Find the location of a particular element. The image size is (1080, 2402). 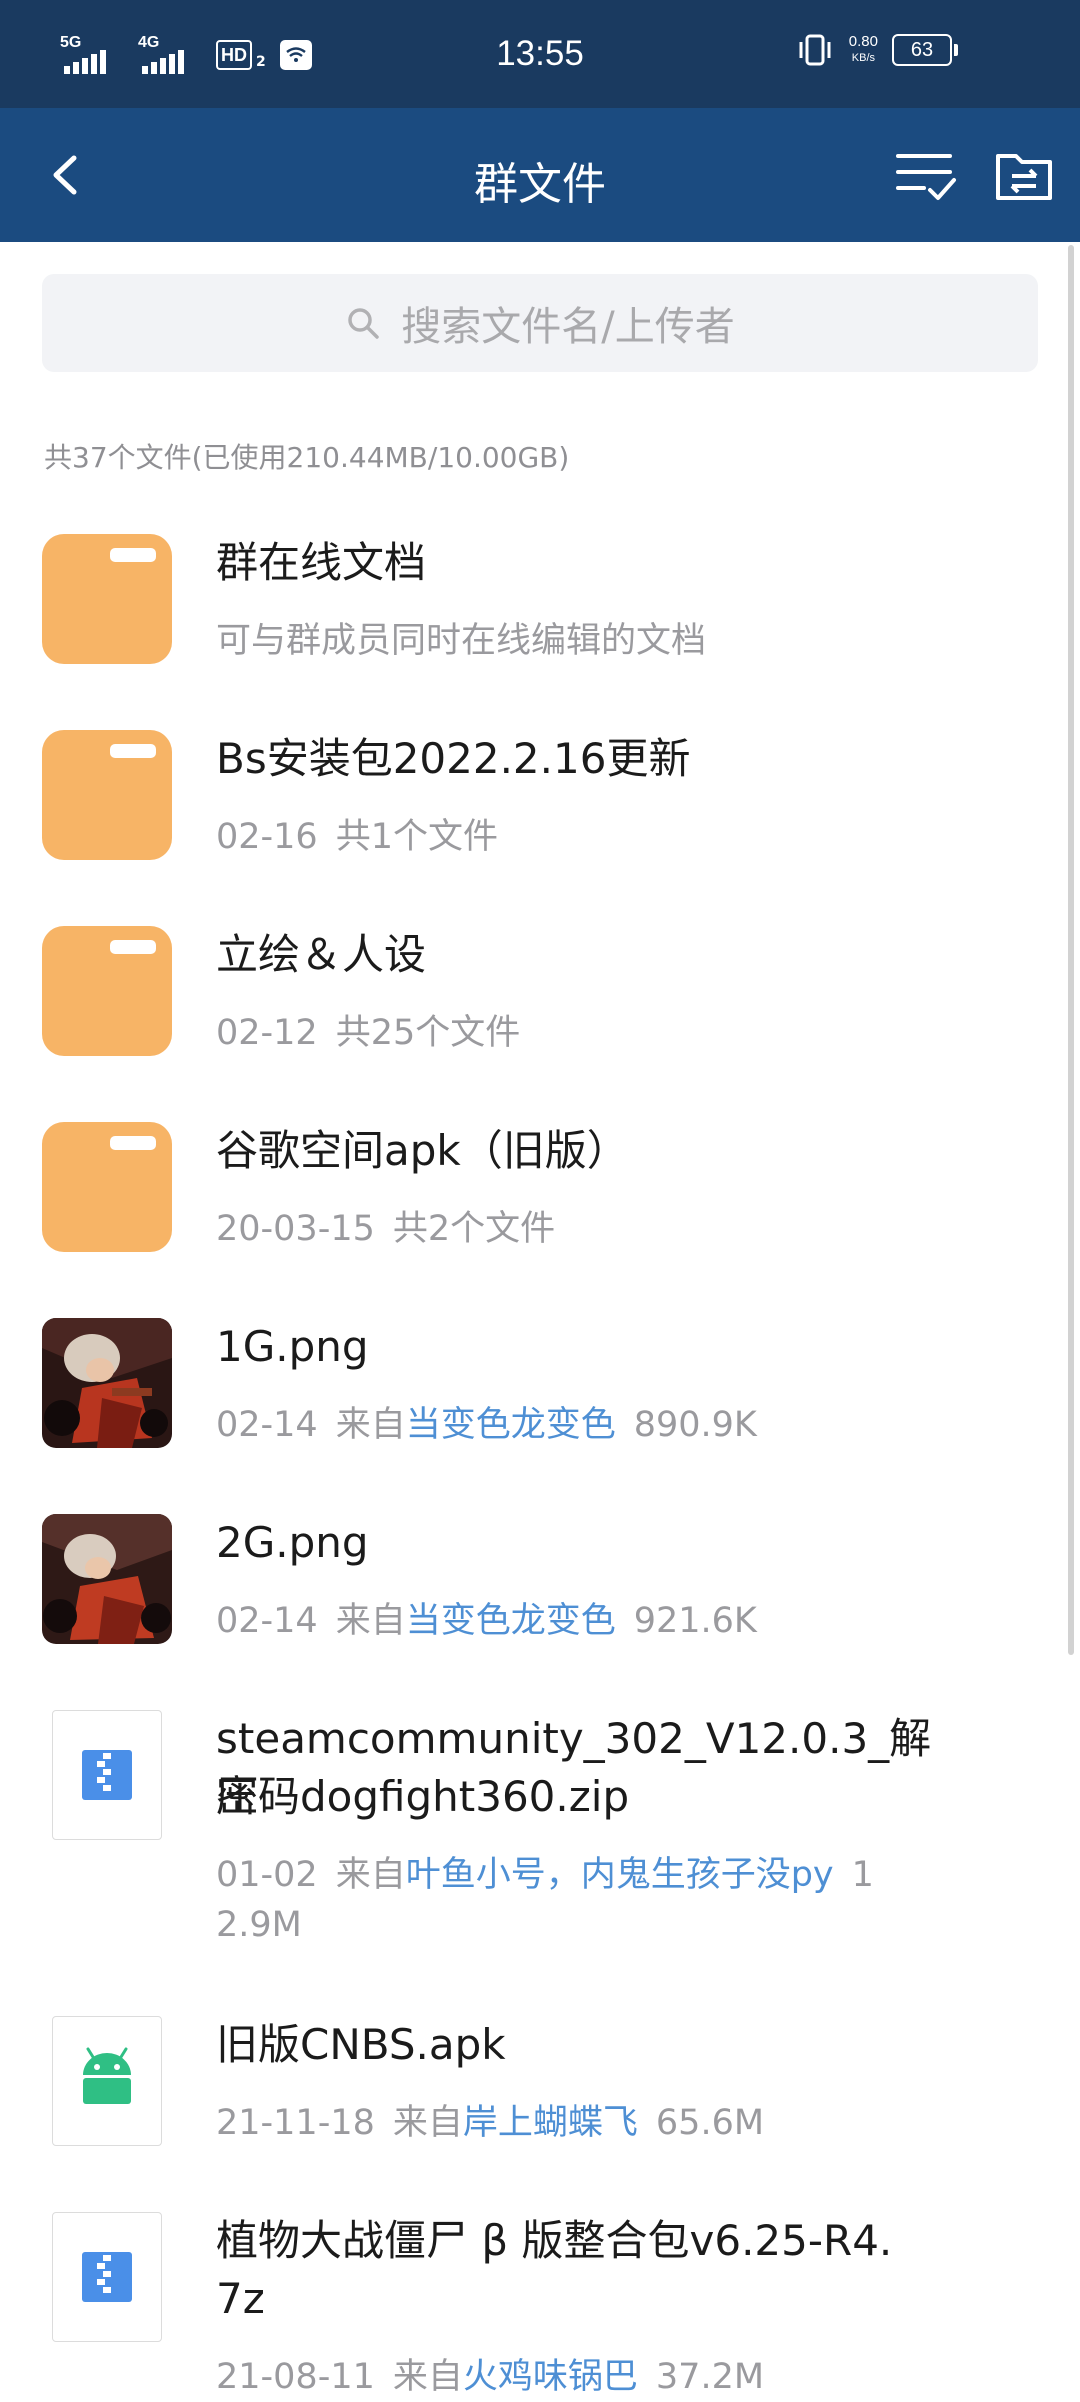

file-name: 1G.png is located at coordinates (292, 1346).